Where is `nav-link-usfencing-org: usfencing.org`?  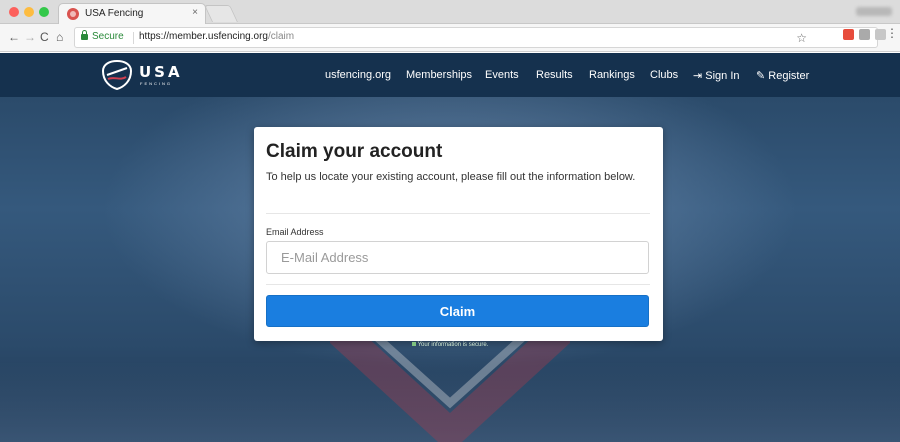
nav-link-usfencing-org: usfencing.org is located at coordinates (358, 75).